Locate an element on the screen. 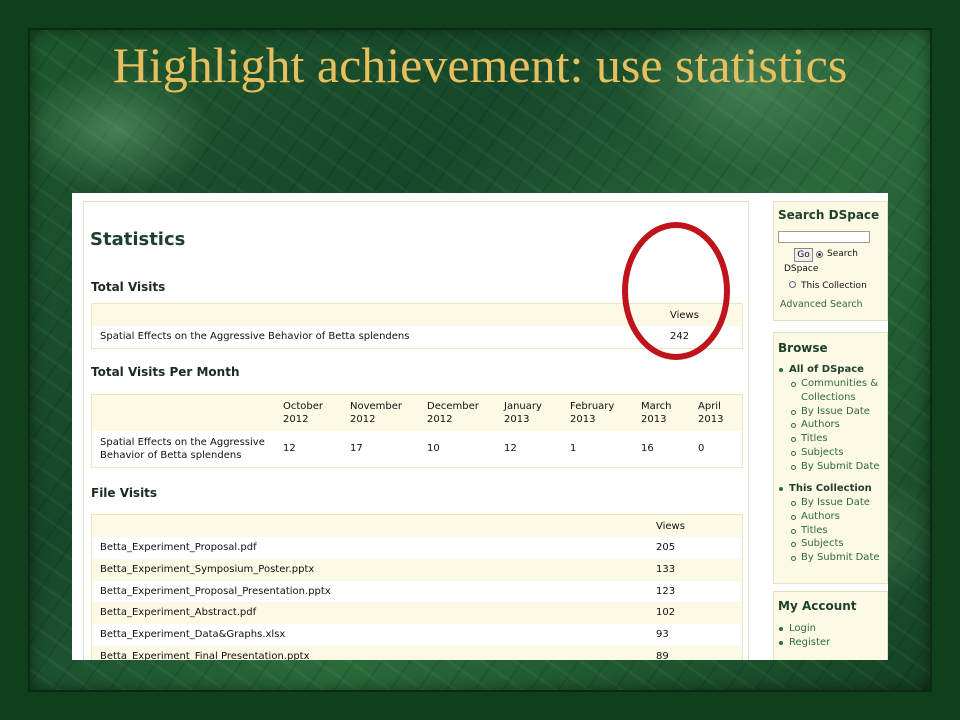 This screenshot has height=720, width=960. account-box: My Account Login Register is located at coordinates (830, 625).